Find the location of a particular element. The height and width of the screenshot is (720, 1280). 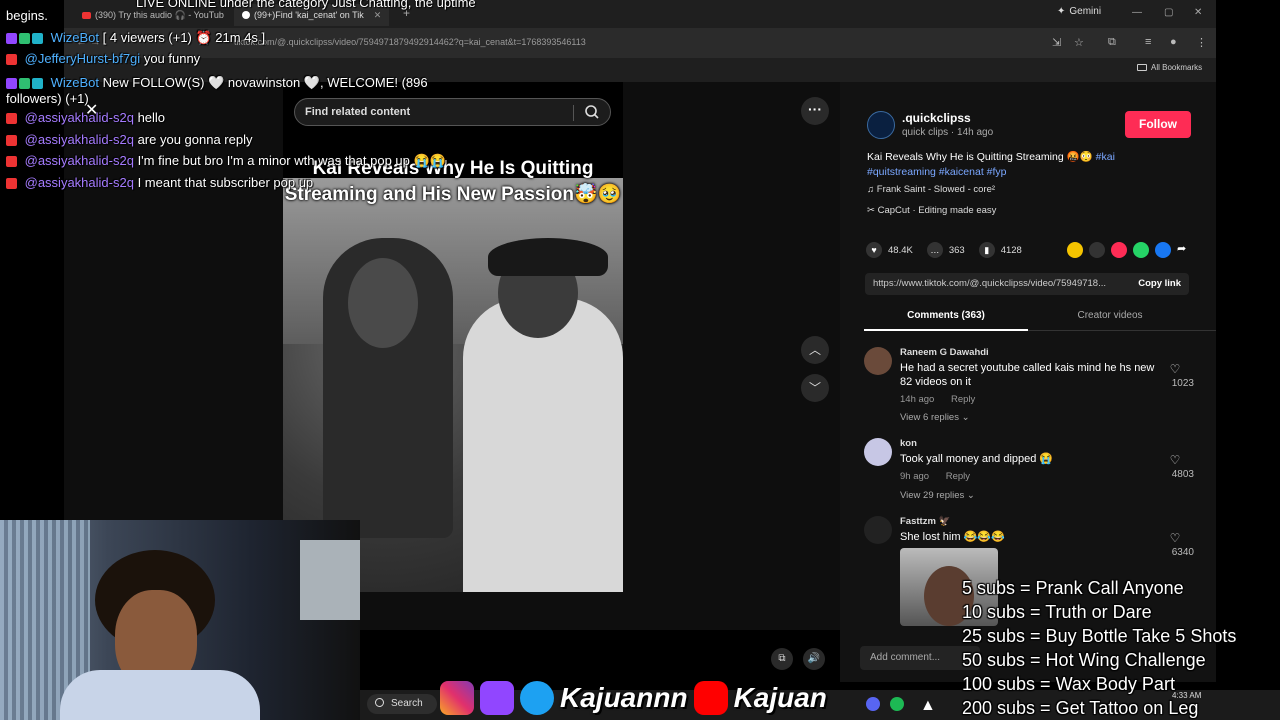

chat-message: are you gonna reply is located at coordinates (195, 139).